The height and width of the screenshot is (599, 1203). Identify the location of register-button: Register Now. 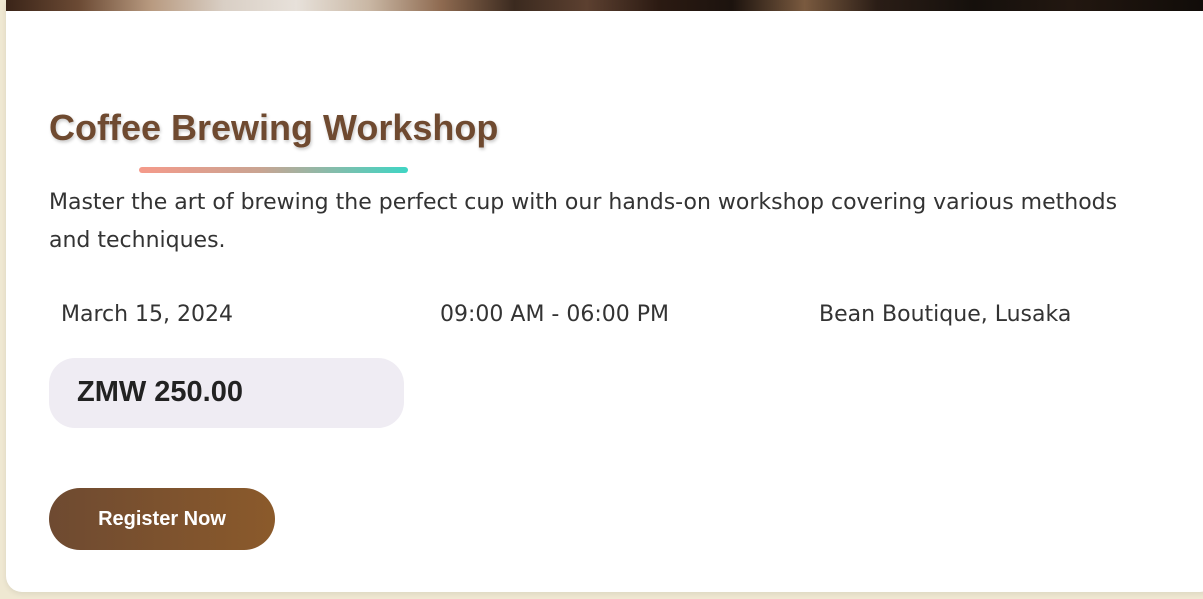
(162, 519).